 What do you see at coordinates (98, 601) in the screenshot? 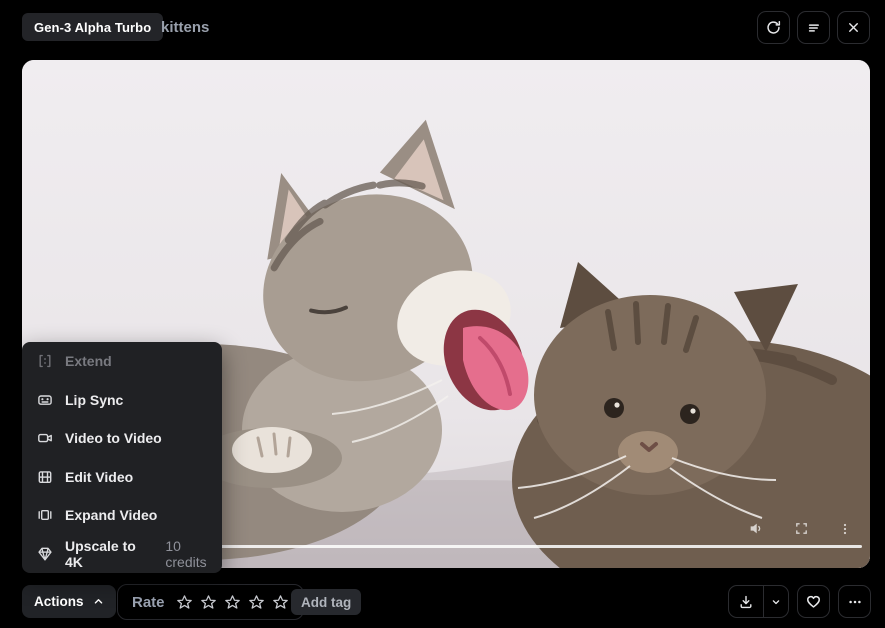
I see `chevron-up-icon` at bounding box center [98, 601].